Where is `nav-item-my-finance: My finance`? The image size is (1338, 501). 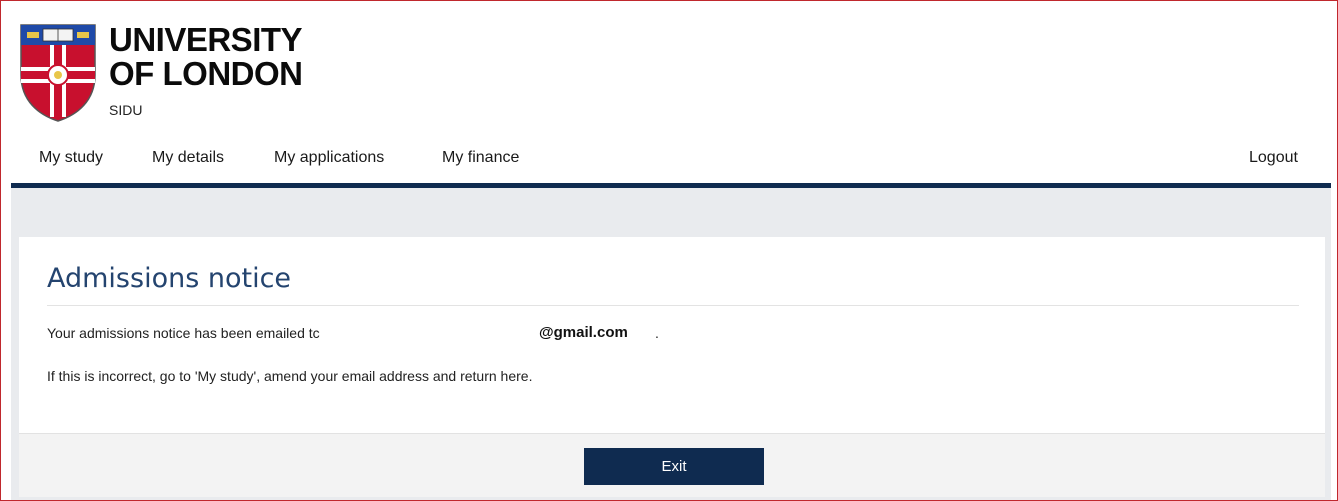 nav-item-my-finance: My finance is located at coordinates (480, 158).